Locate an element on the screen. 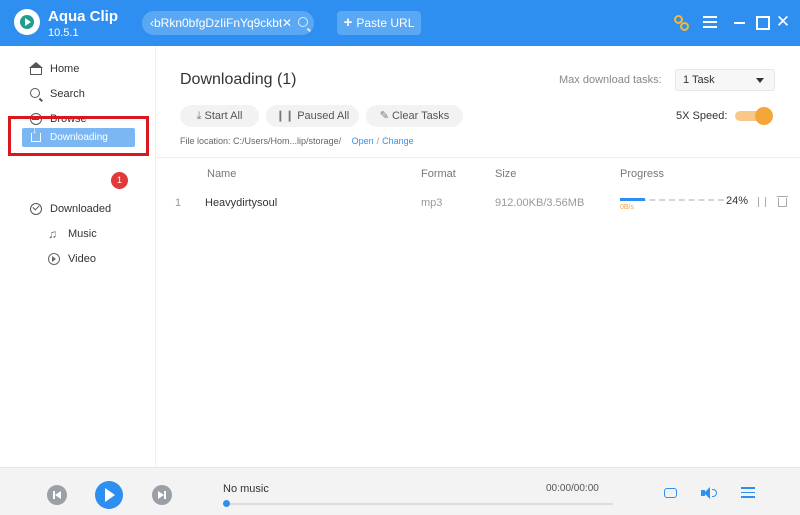  sidebar-item-home: Home is located at coordinates (54, 69).